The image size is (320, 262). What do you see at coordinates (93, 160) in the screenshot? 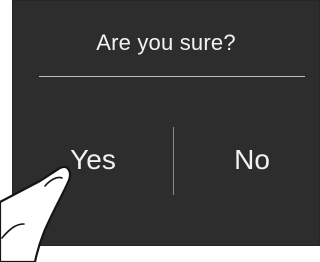
I see `yes-button: Yes` at bounding box center [93, 160].